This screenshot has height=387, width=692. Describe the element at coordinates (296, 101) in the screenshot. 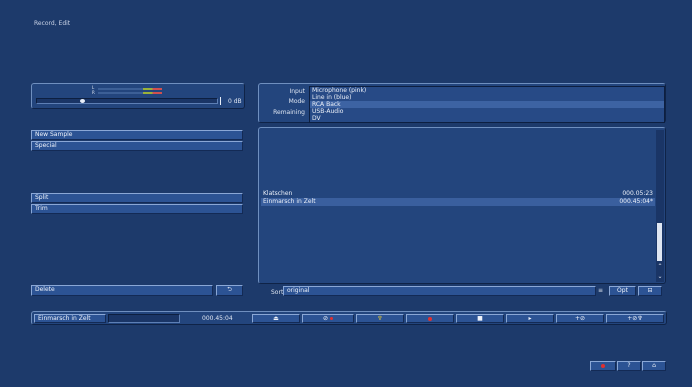

I see `mode-label: Mode` at that location.